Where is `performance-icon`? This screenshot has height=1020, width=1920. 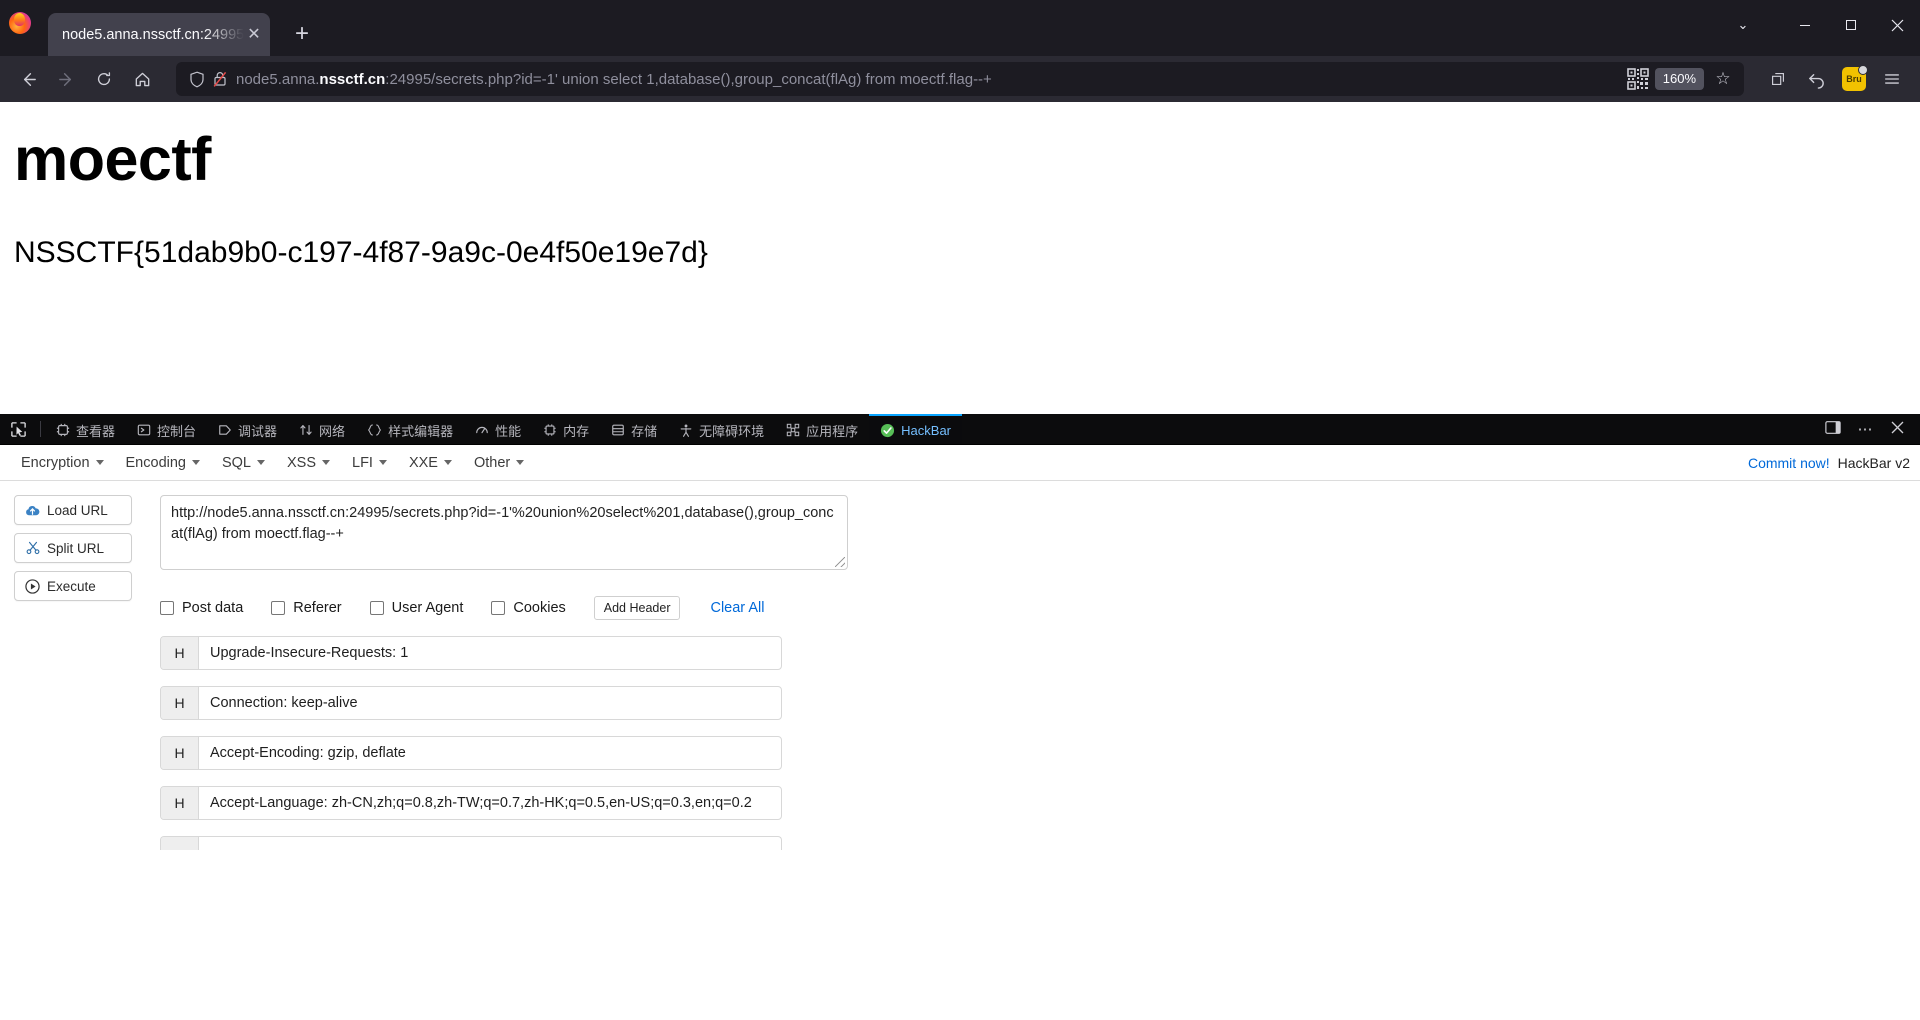 performance-icon is located at coordinates (482, 430).